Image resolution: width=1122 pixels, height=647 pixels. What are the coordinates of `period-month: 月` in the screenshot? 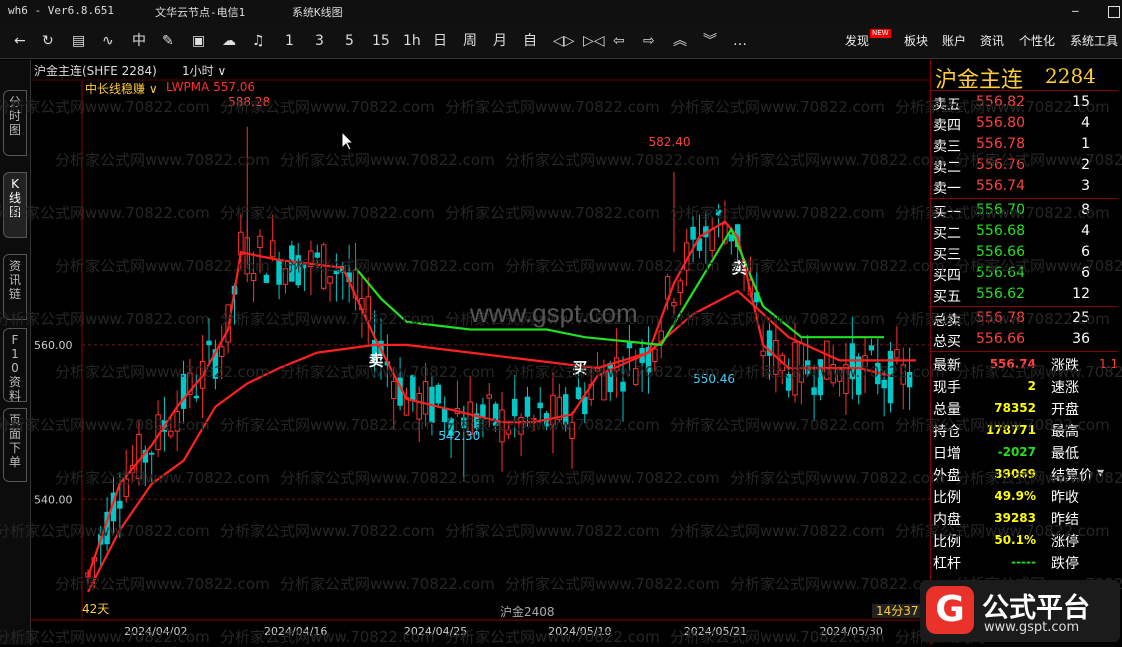 It's located at (500, 41).